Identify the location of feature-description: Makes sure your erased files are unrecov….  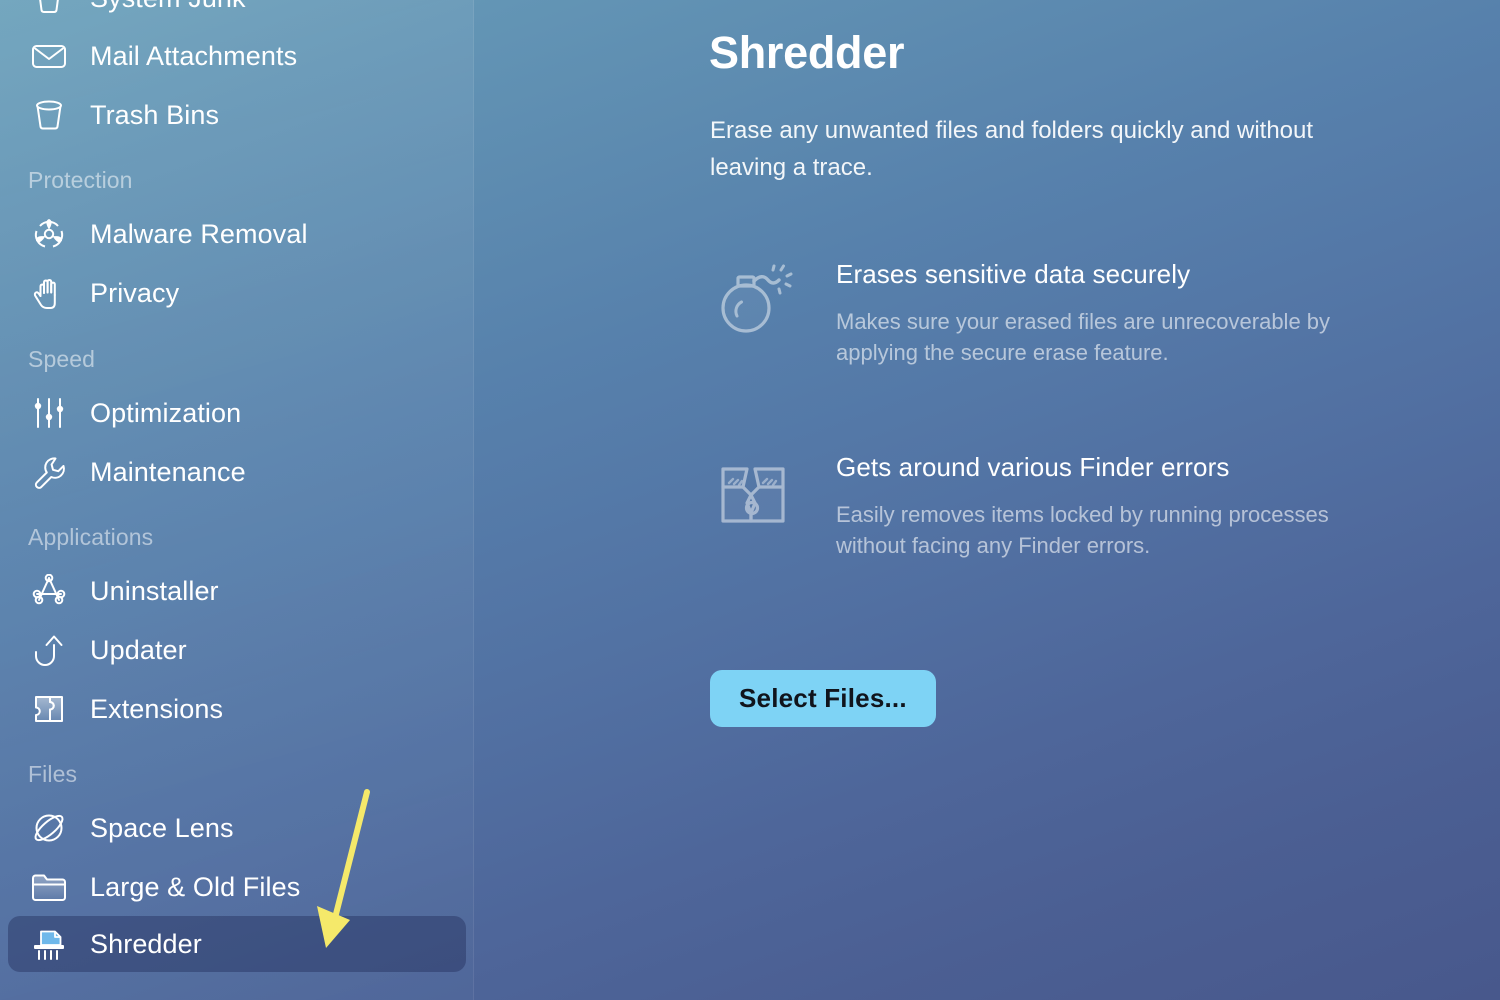
(1083, 337).